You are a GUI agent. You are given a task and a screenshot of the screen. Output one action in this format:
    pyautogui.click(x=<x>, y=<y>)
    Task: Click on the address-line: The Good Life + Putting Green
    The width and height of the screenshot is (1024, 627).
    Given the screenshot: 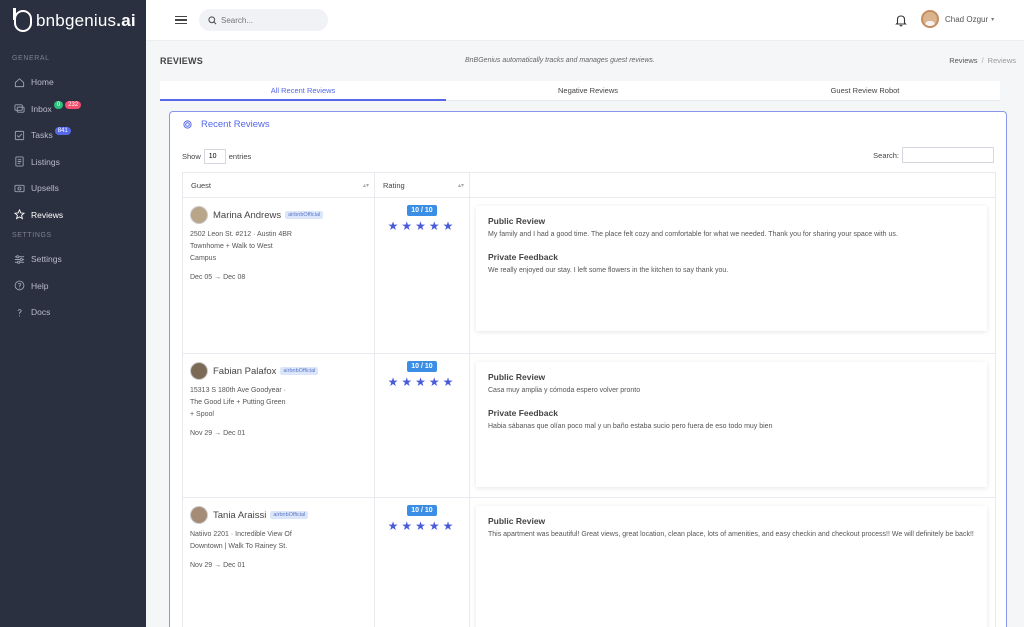 What is the action you would take?
    pyautogui.click(x=238, y=402)
    